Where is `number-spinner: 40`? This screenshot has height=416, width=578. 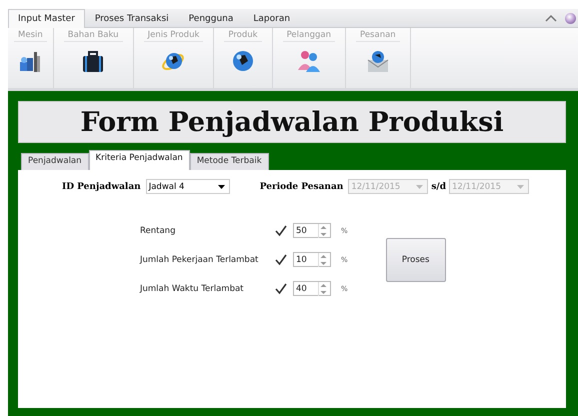
number-spinner: 40 is located at coordinates (312, 288).